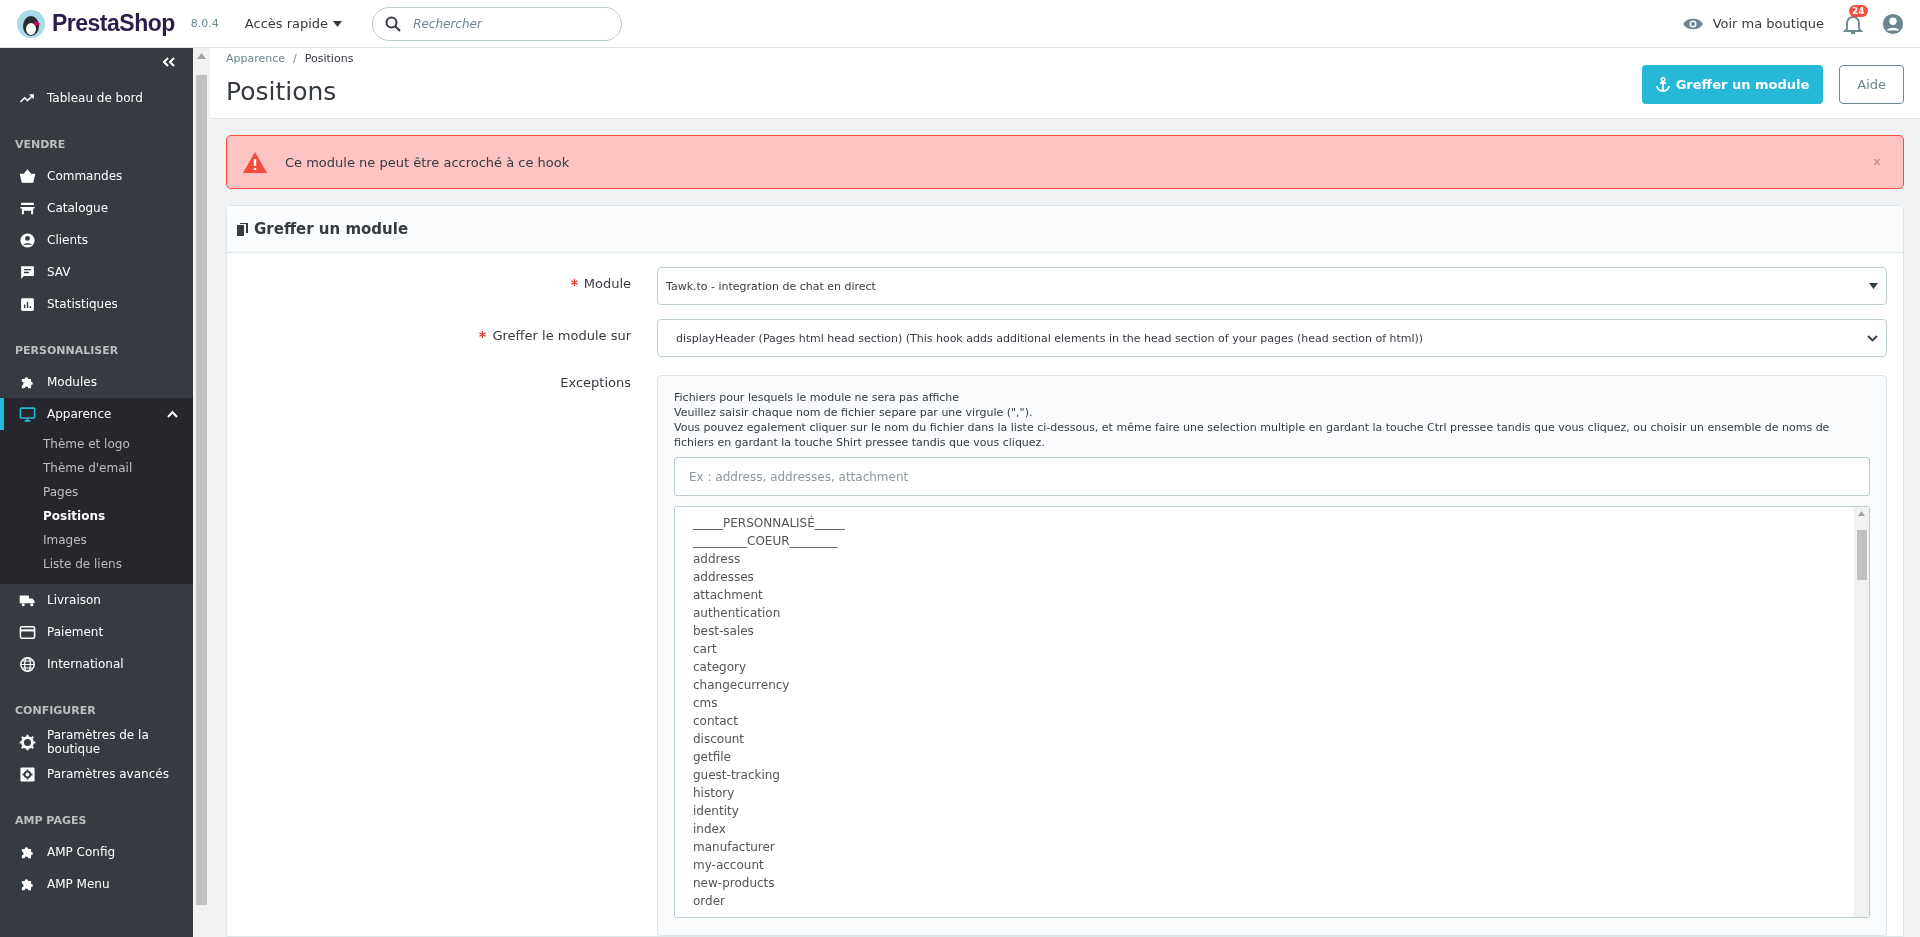 The width and height of the screenshot is (1920, 937). What do you see at coordinates (1264, 811) in the screenshot?
I see `list-option: identity` at bounding box center [1264, 811].